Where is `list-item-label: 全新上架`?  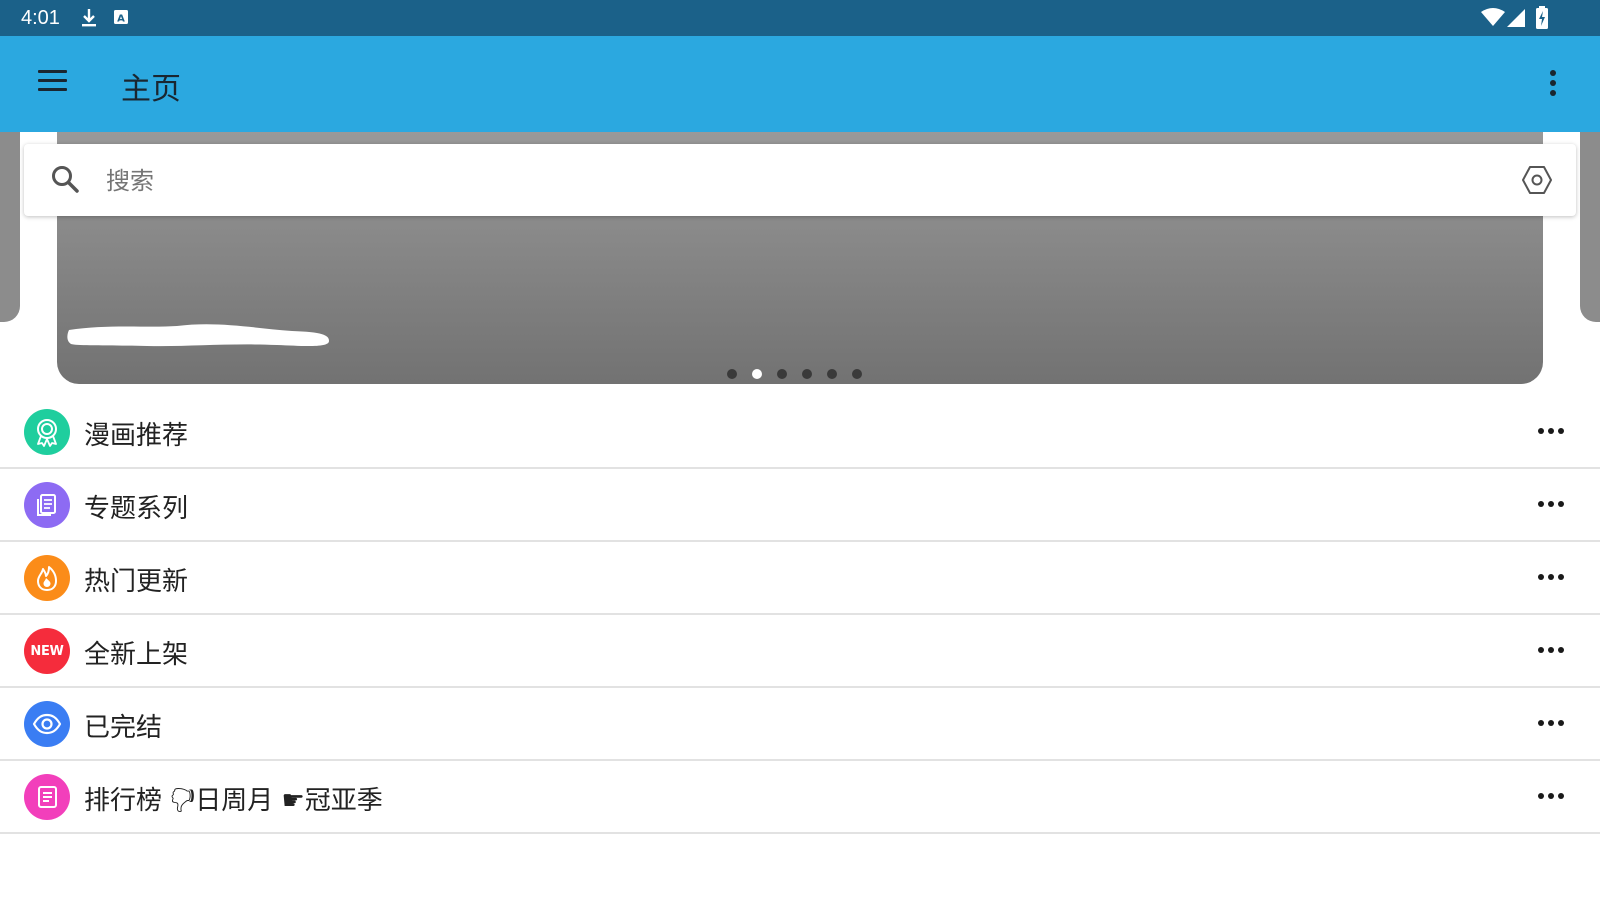
list-item-label: 全新上架 is located at coordinates (136, 655).